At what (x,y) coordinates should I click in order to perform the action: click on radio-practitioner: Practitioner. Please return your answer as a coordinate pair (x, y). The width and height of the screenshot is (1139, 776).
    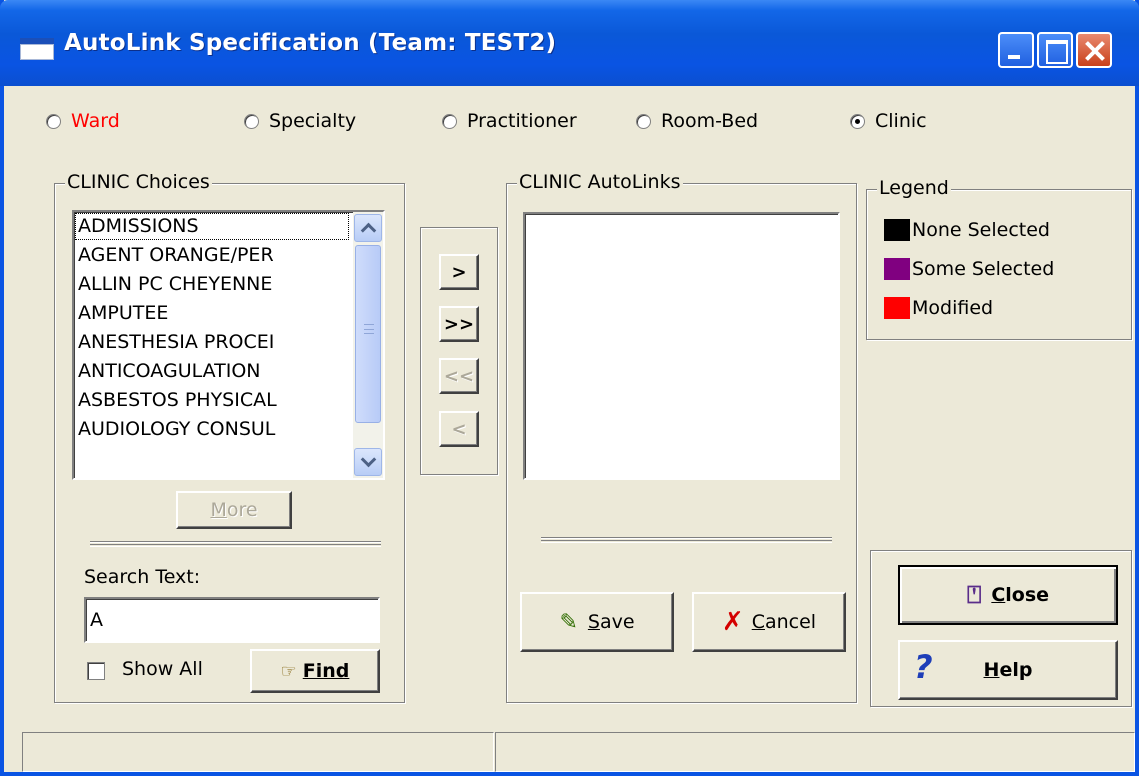
    Looking at the image, I should click on (509, 121).